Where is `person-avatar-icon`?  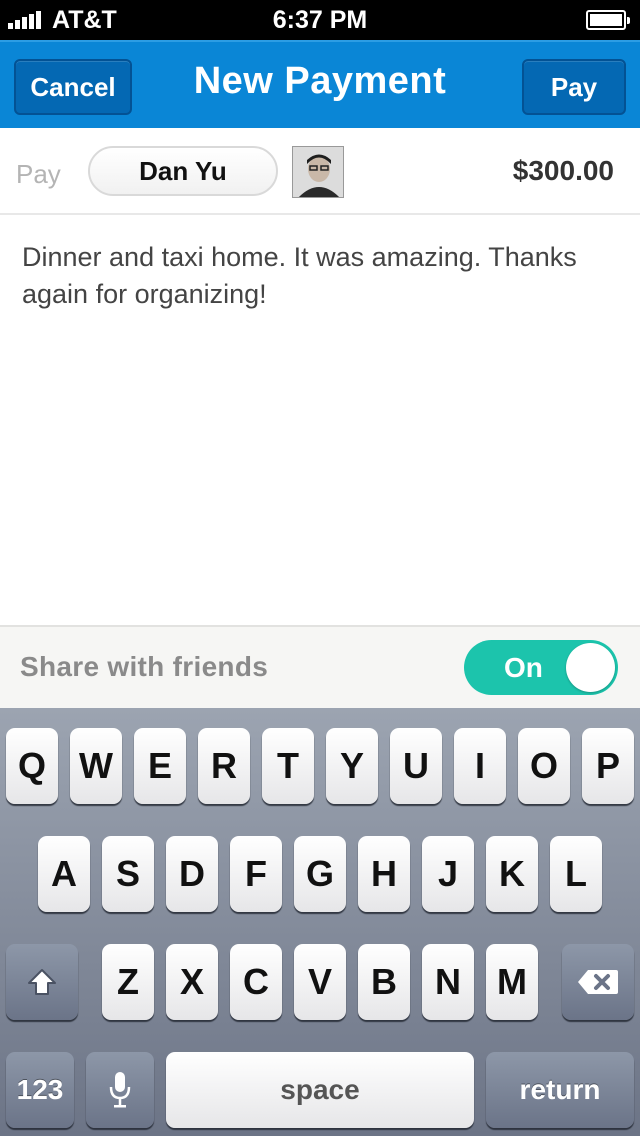 person-avatar-icon is located at coordinates (318, 172).